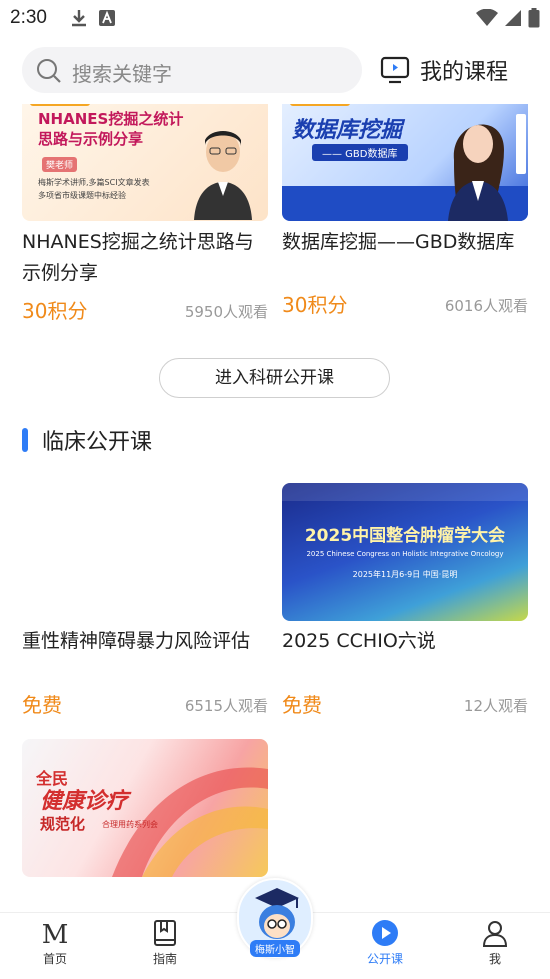 This screenshot has height=979, width=550. What do you see at coordinates (164, 959) in the screenshot?
I see `nav-label: 指南` at bounding box center [164, 959].